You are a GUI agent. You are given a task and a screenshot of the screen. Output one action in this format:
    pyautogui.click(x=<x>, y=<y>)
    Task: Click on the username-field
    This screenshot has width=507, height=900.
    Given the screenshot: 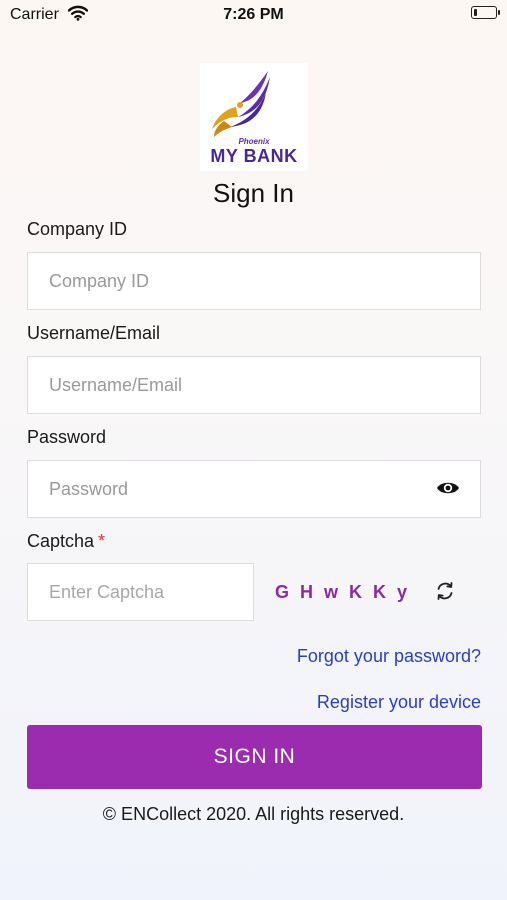 What is the action you would take?
    pyautogui.click(x=254, y=385)
    